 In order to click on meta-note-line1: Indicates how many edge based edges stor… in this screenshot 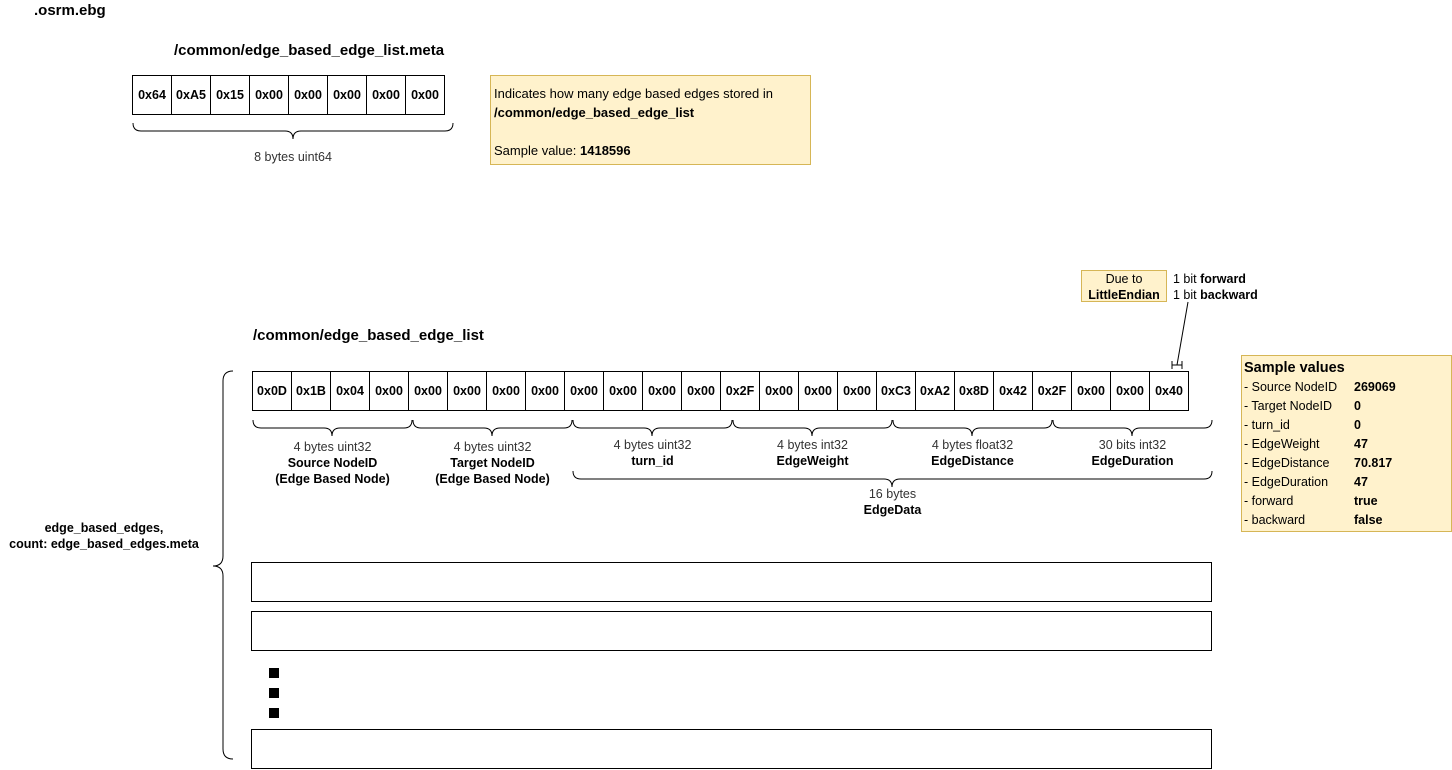, I will do `click(633, 93)`.